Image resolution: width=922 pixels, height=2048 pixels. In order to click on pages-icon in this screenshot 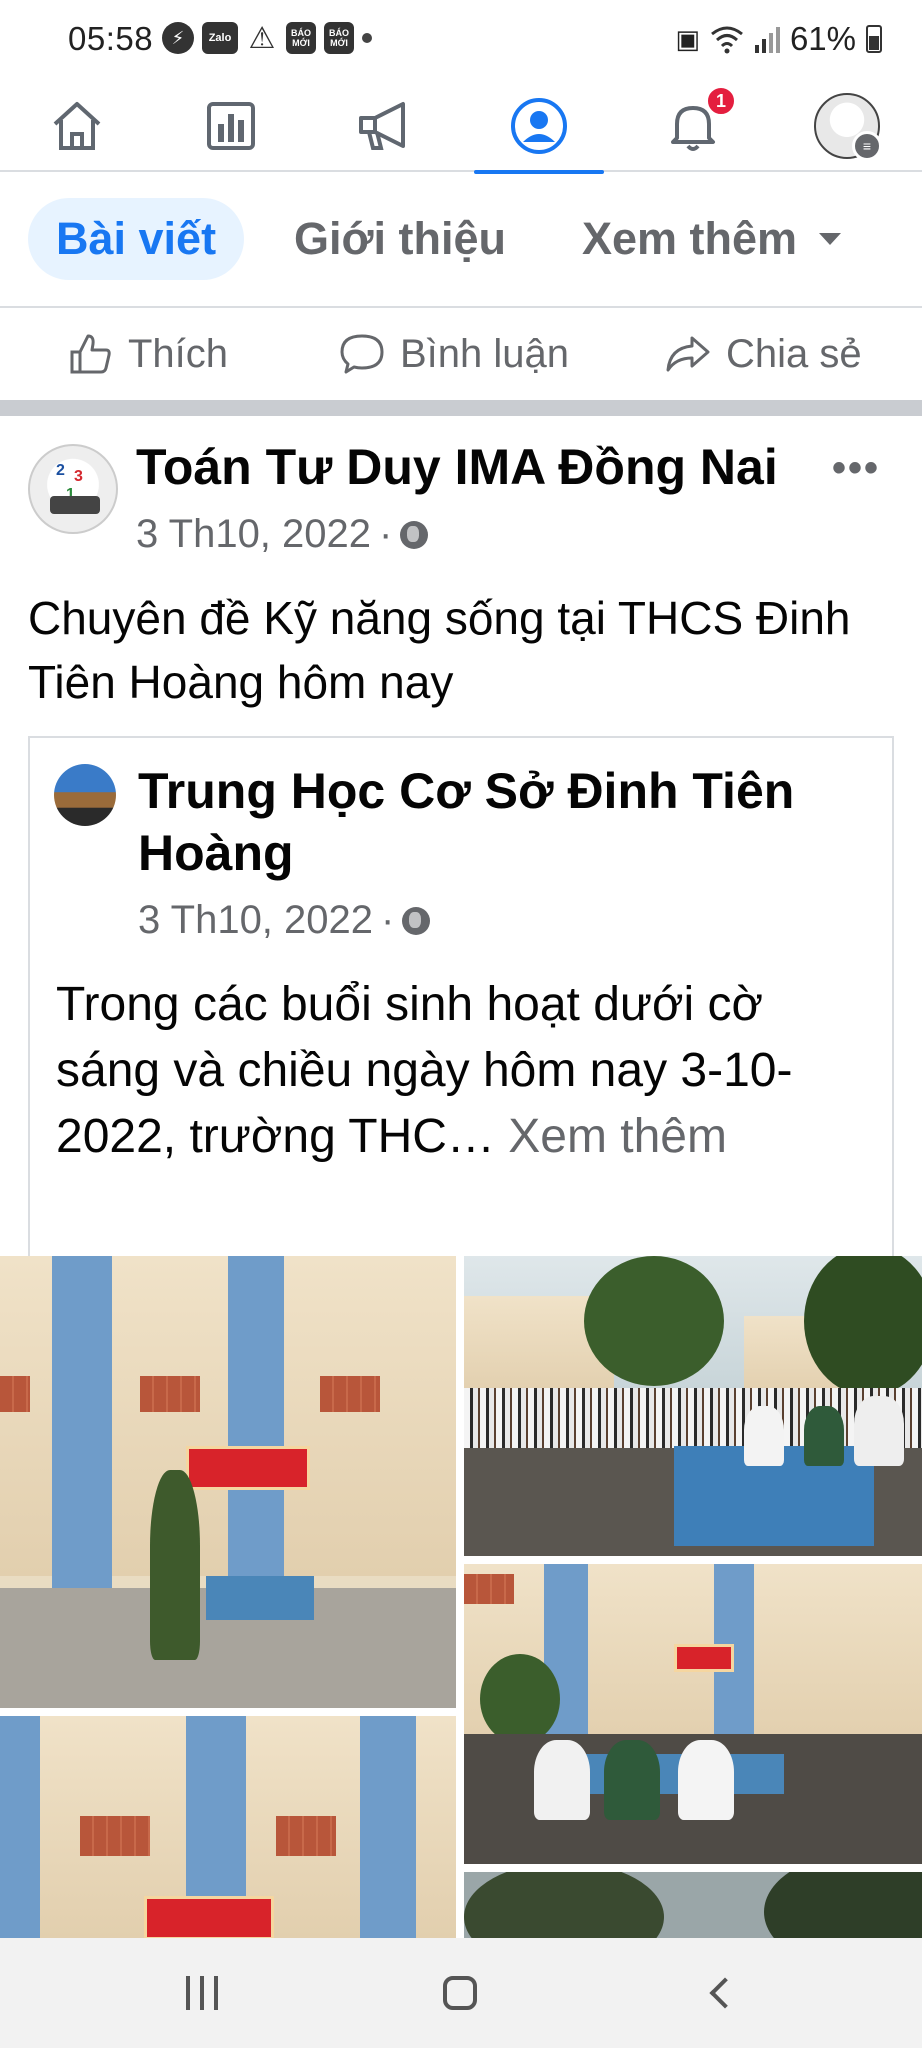, I will do `click(231, 126)`.